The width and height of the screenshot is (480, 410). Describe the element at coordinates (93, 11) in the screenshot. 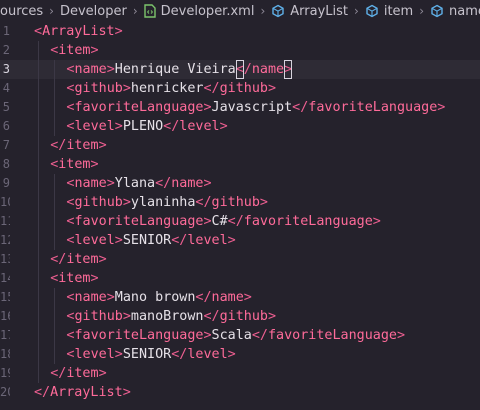

I see `breadcrumb-item-developer: Developer` at that location.